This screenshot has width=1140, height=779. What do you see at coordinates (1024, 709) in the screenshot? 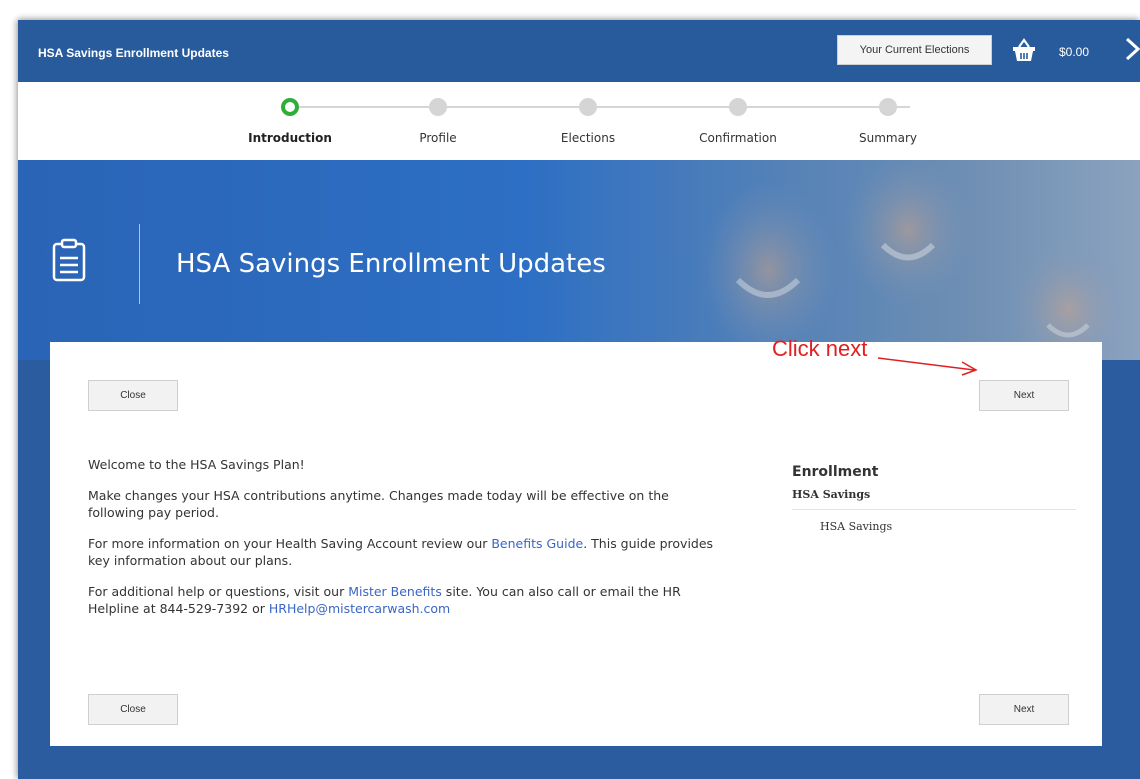
I see `next-button-bottom: Next` at bounding box center [1024, 709].